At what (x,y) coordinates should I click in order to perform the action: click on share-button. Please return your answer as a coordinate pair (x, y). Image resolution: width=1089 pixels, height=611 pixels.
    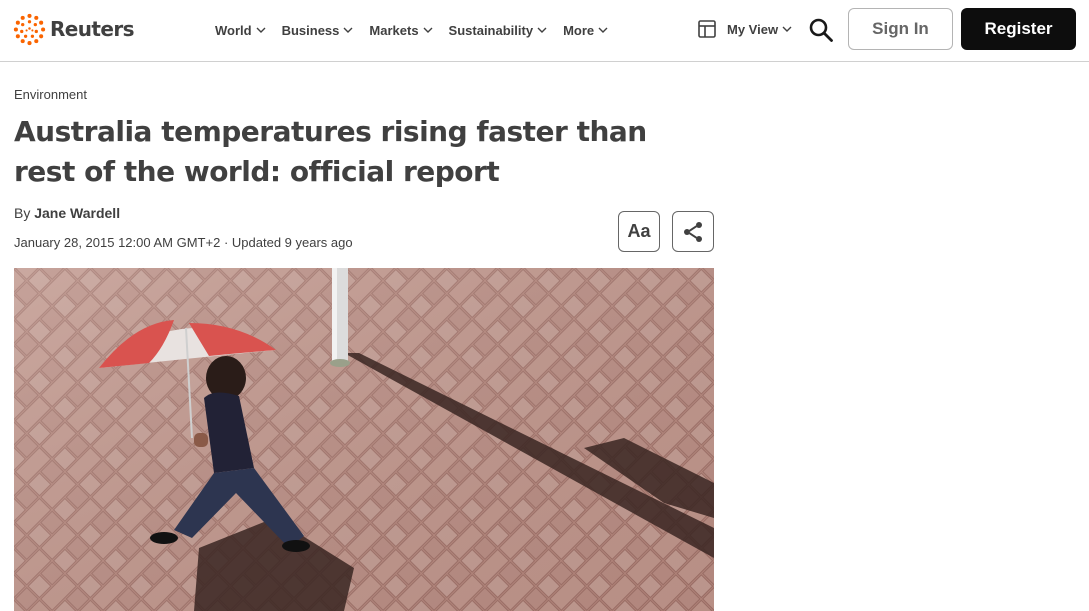
    Looking at the image, I should click on (693, 231).